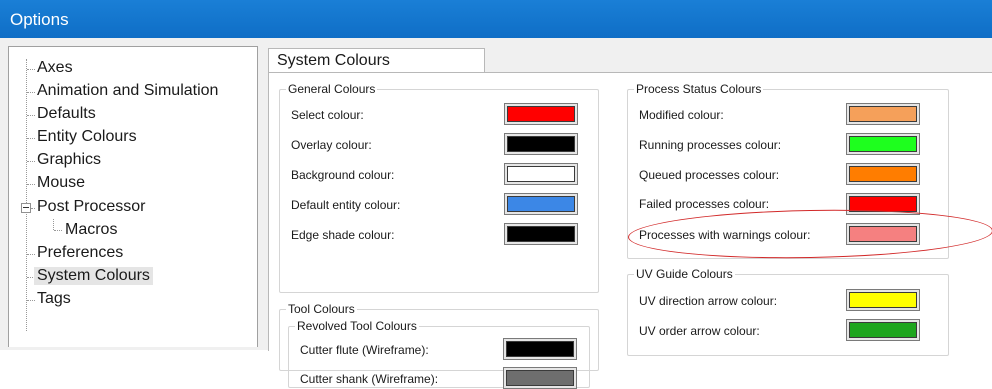 The height and width of the screenshot is (389, 992). Describe the element at coordinates (331, 145) in the screenshot. I see `overlay-colour-label: Overlay colour:` at that location.